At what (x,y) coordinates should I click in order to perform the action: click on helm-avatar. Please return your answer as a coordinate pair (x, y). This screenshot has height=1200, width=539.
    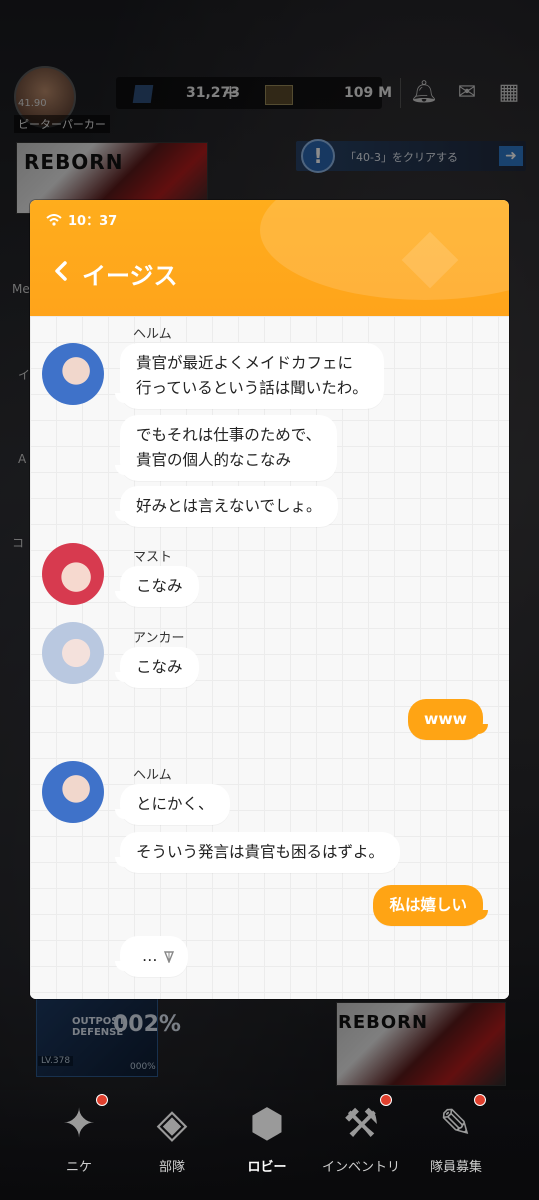
    Looking at the image, I should click on (73, 374).